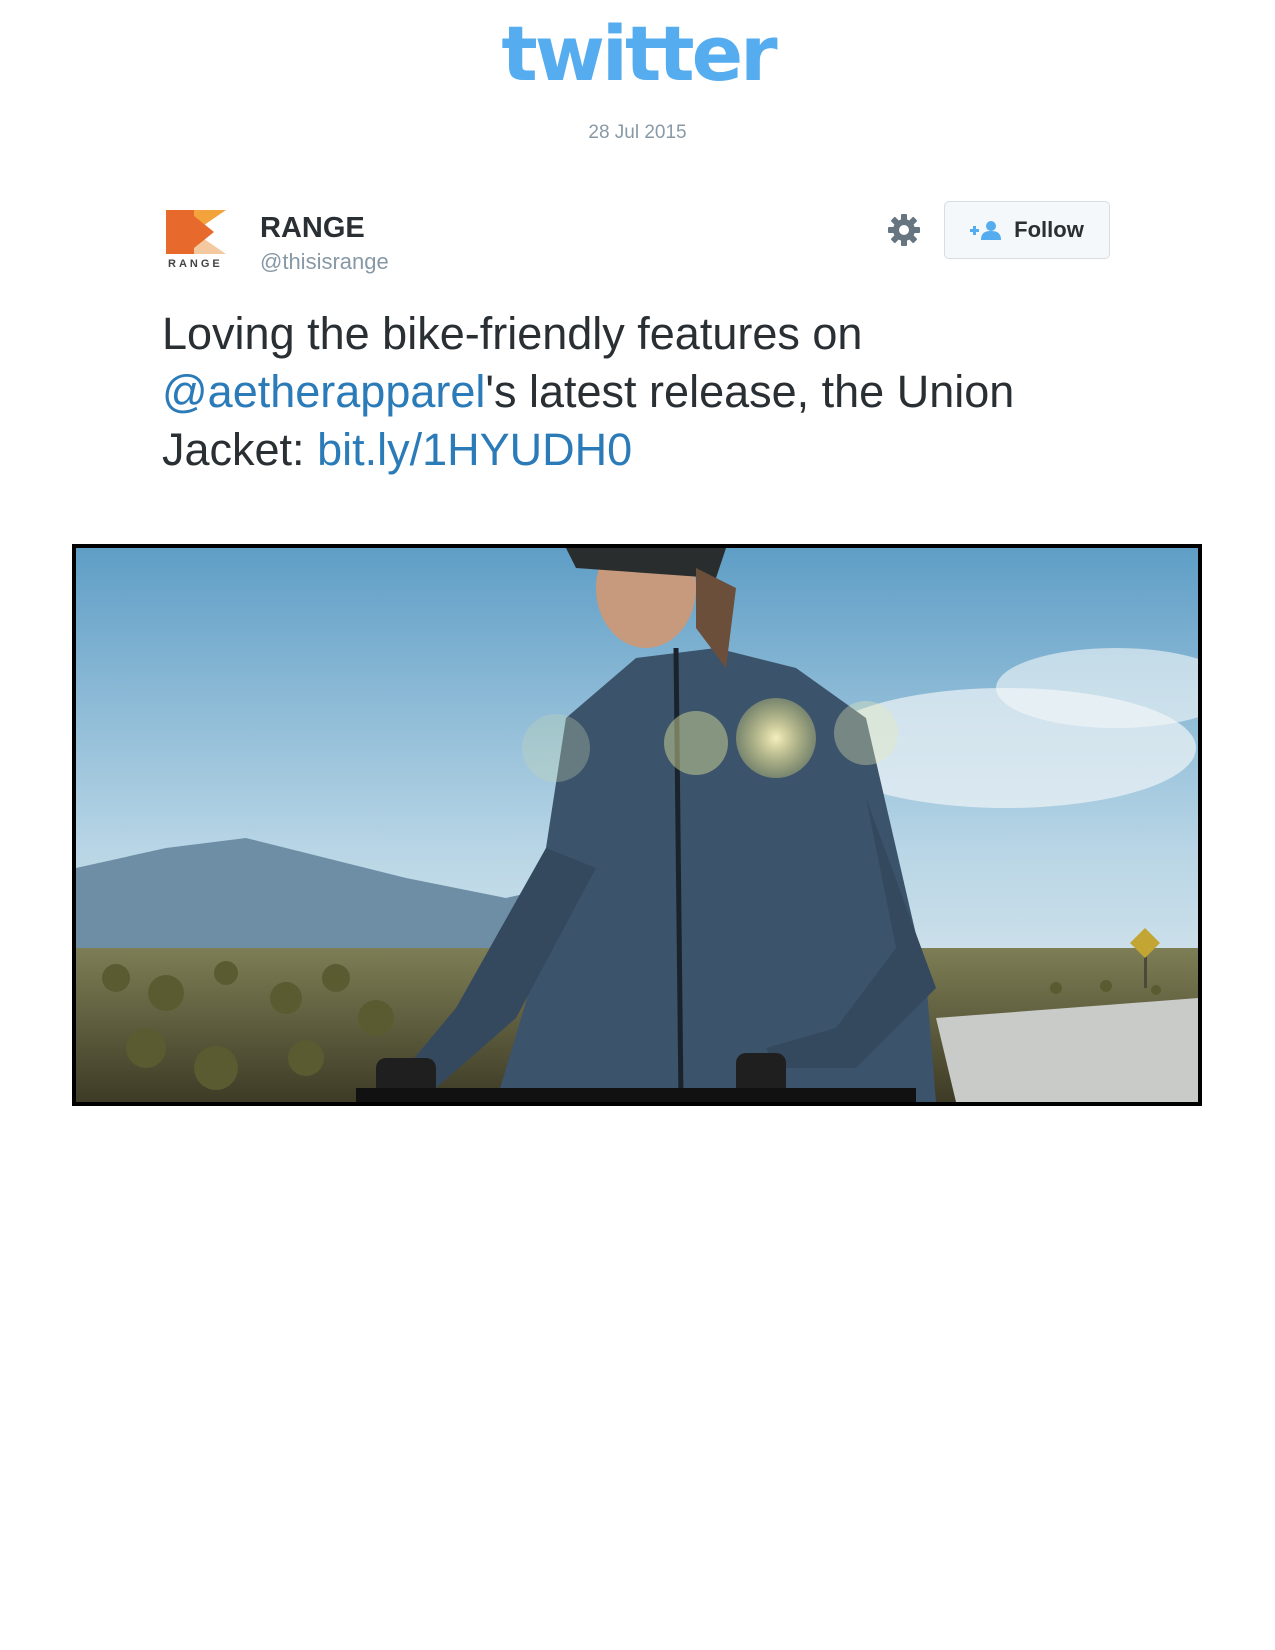  What do you see at coordinates (195, 264) in the screenshot?
I see `range-logo-caption: RANGE` at bounding box center [195, 264].